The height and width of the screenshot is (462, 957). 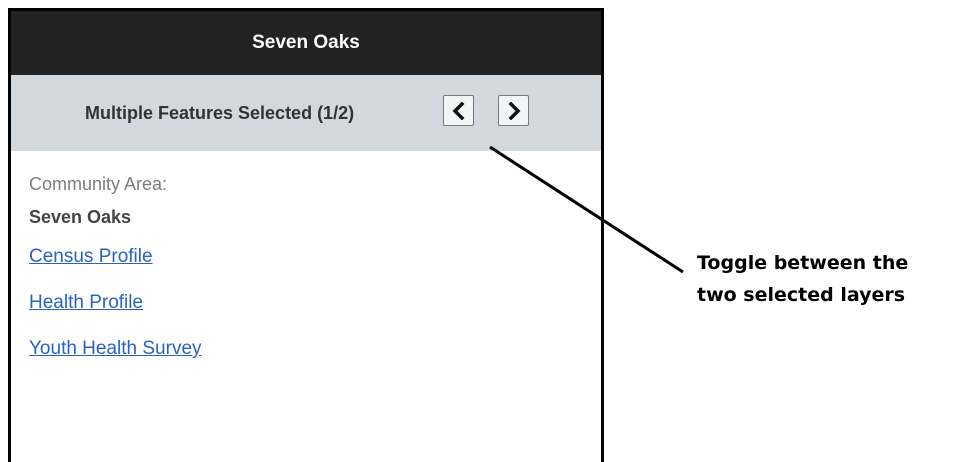 I want to click on annotation-line-1: Toggle between the, so click(x=803, y=263).